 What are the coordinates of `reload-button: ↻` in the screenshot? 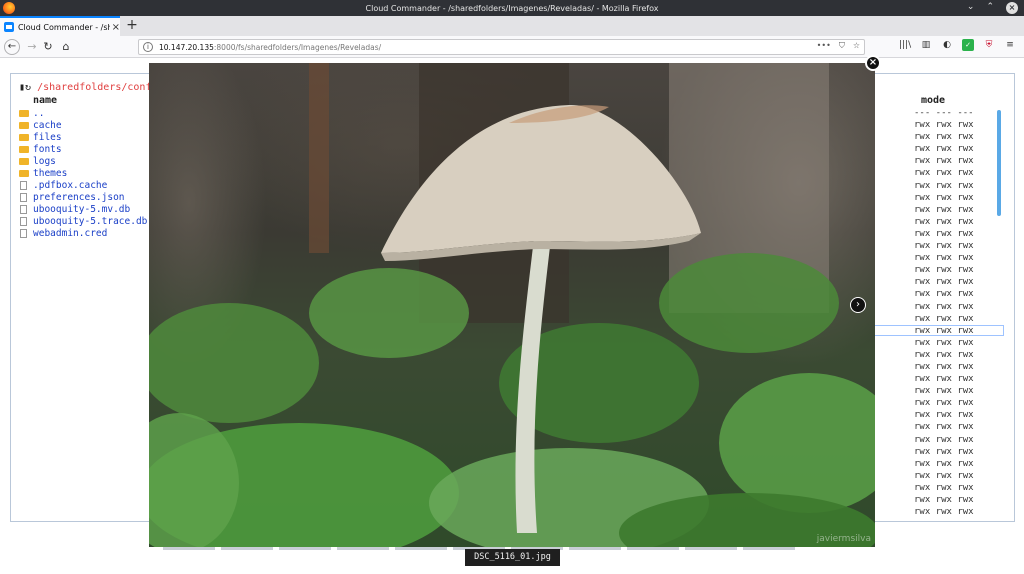 It's located at (48, 47).